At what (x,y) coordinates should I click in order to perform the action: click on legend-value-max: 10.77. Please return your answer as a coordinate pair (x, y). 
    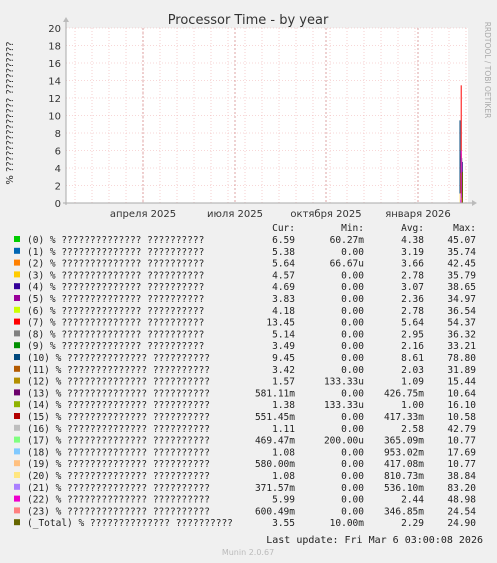
    Looking at the image, I should click on (461, 441).